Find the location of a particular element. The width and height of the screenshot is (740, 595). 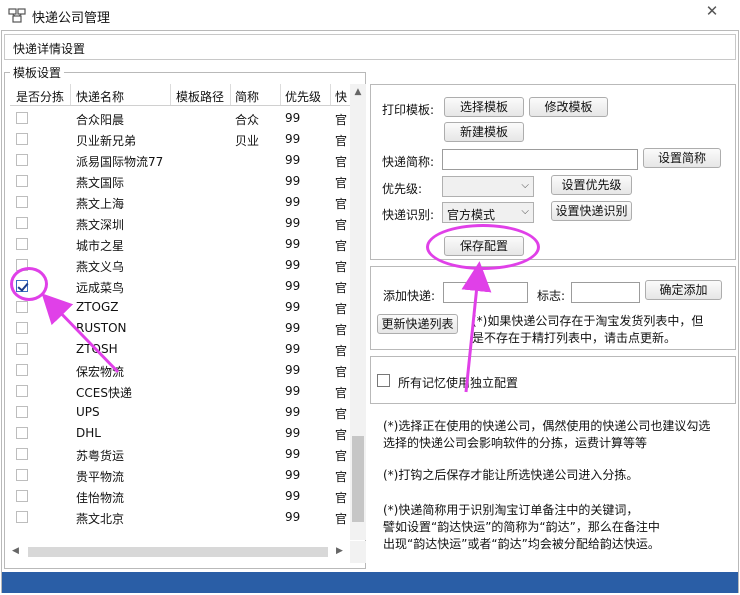

note-2: (*)打钩之后保存才能让所选快递公司进入分拣。 is located at coordinates (511, 475).